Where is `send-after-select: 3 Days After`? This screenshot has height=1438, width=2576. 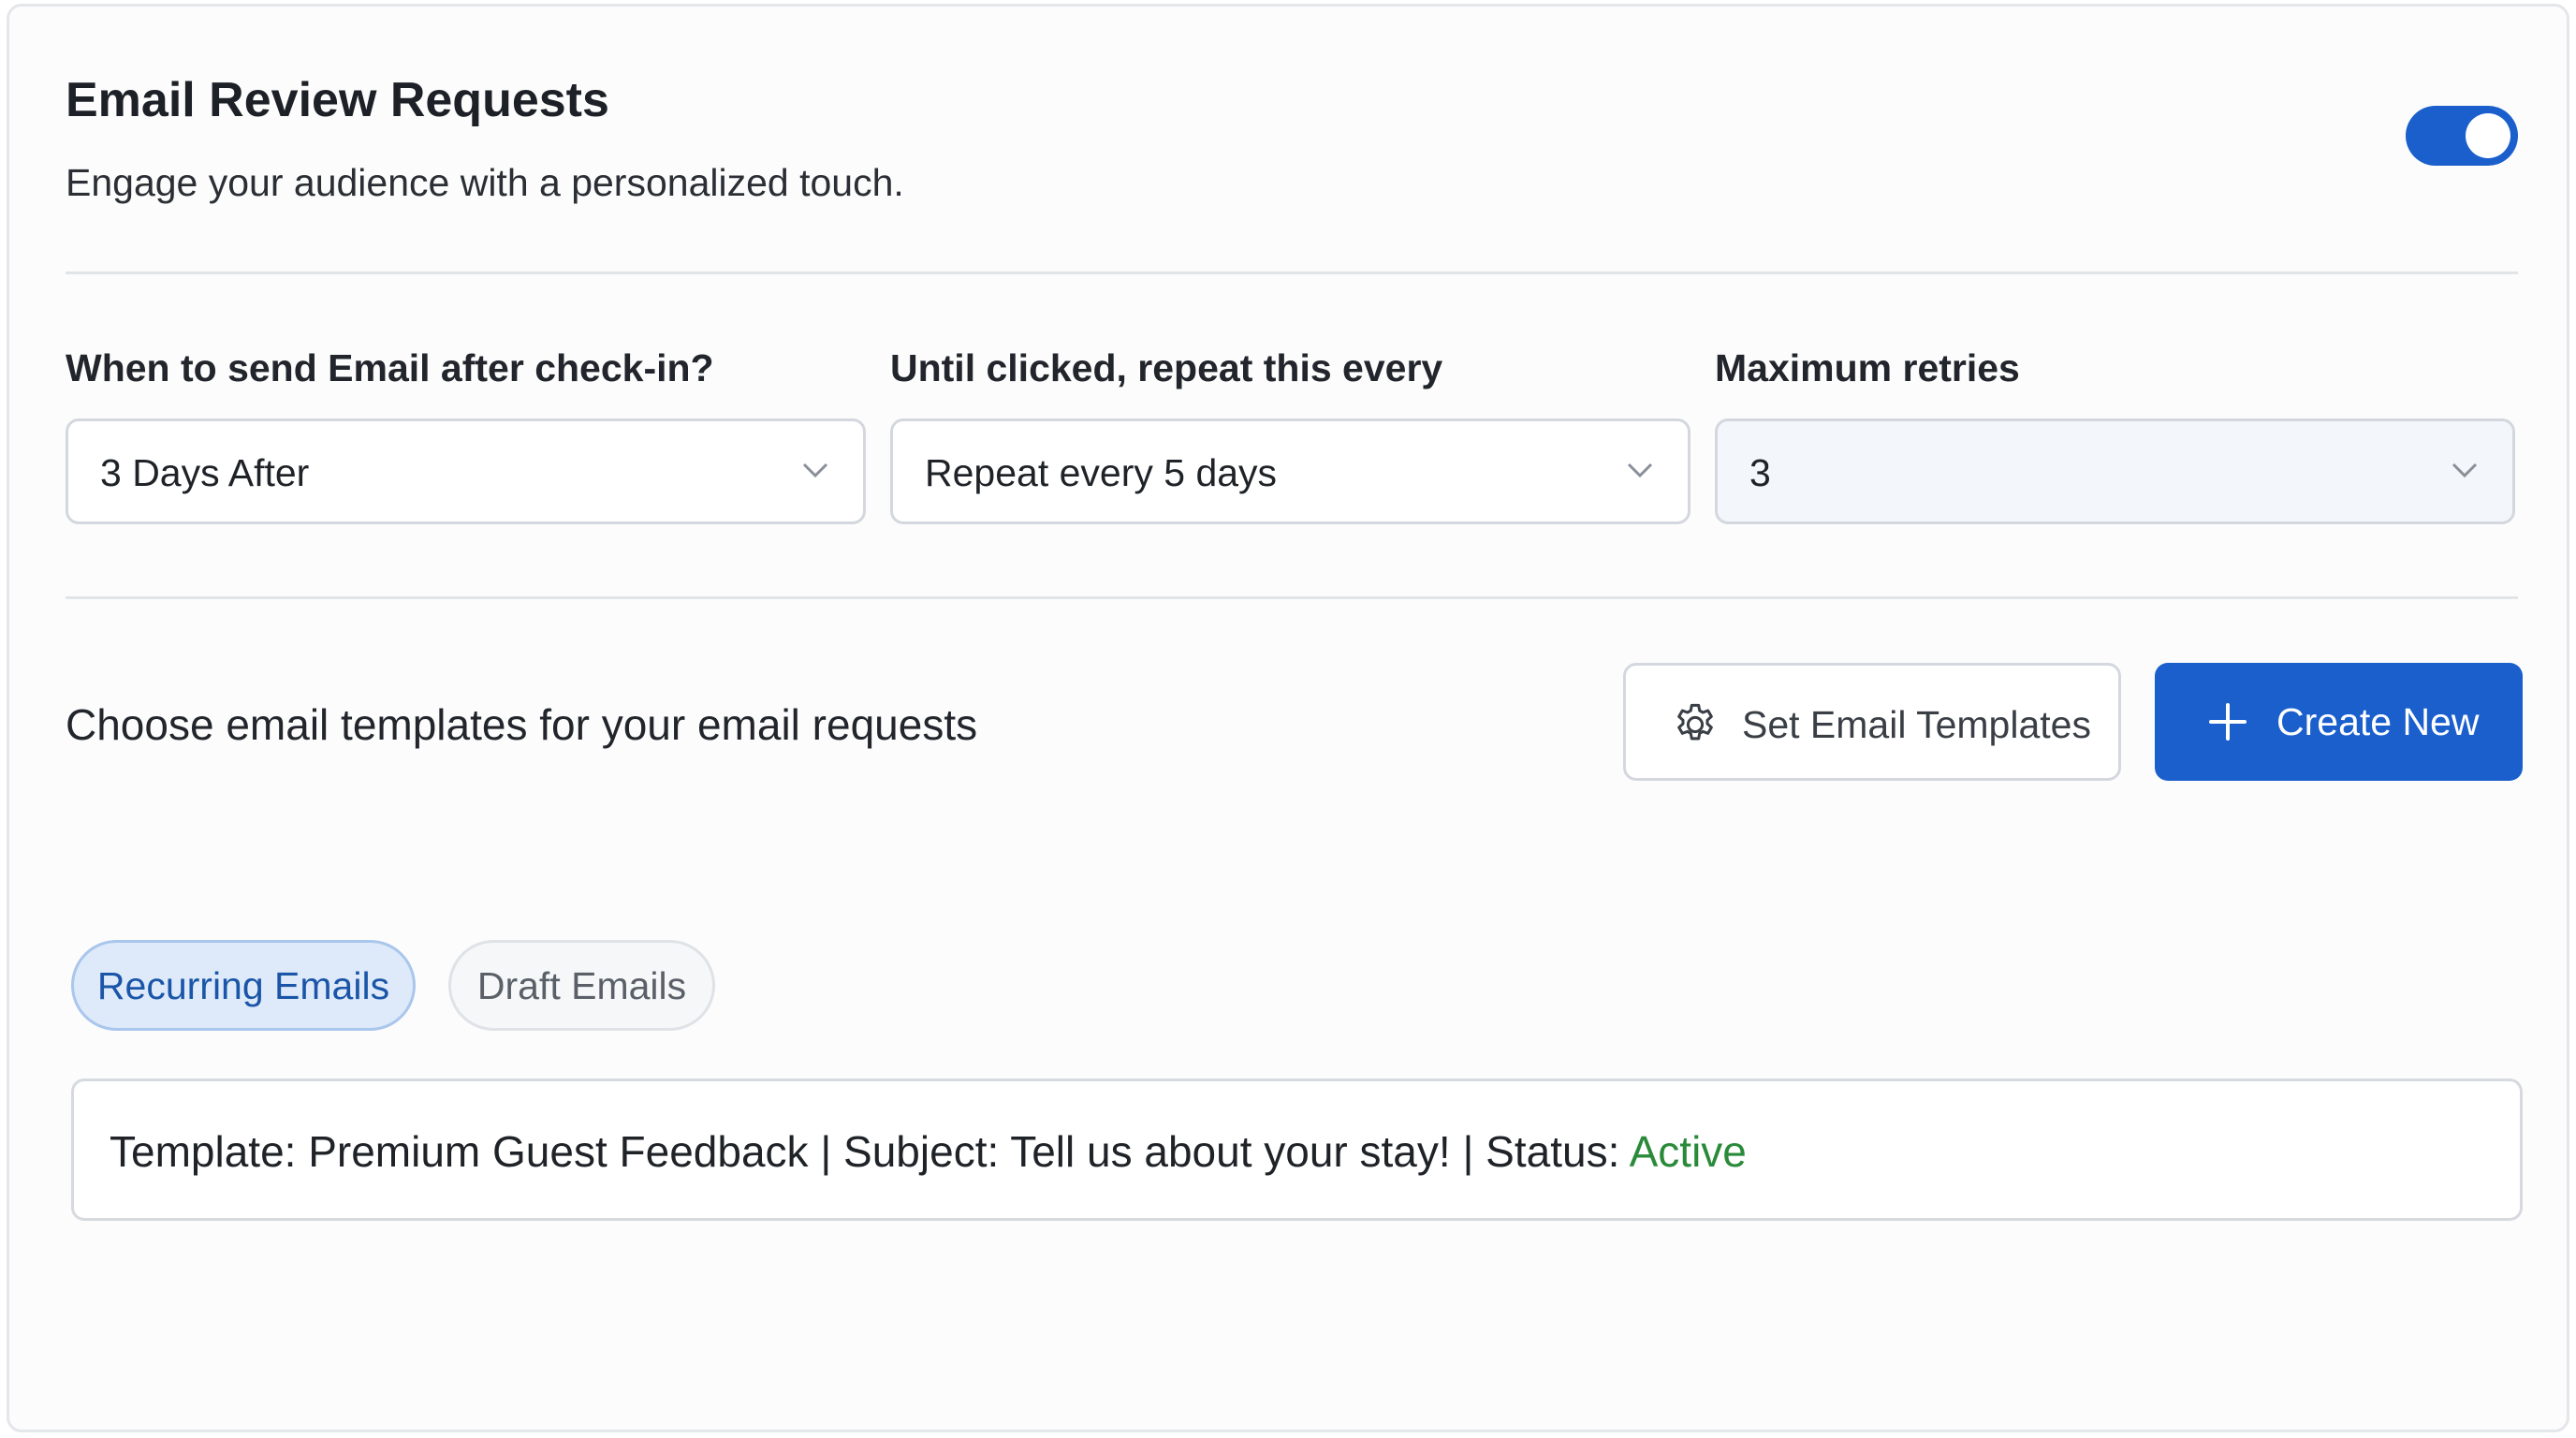 send-after-select: 3 Days After is located at coordinates (466, 471).